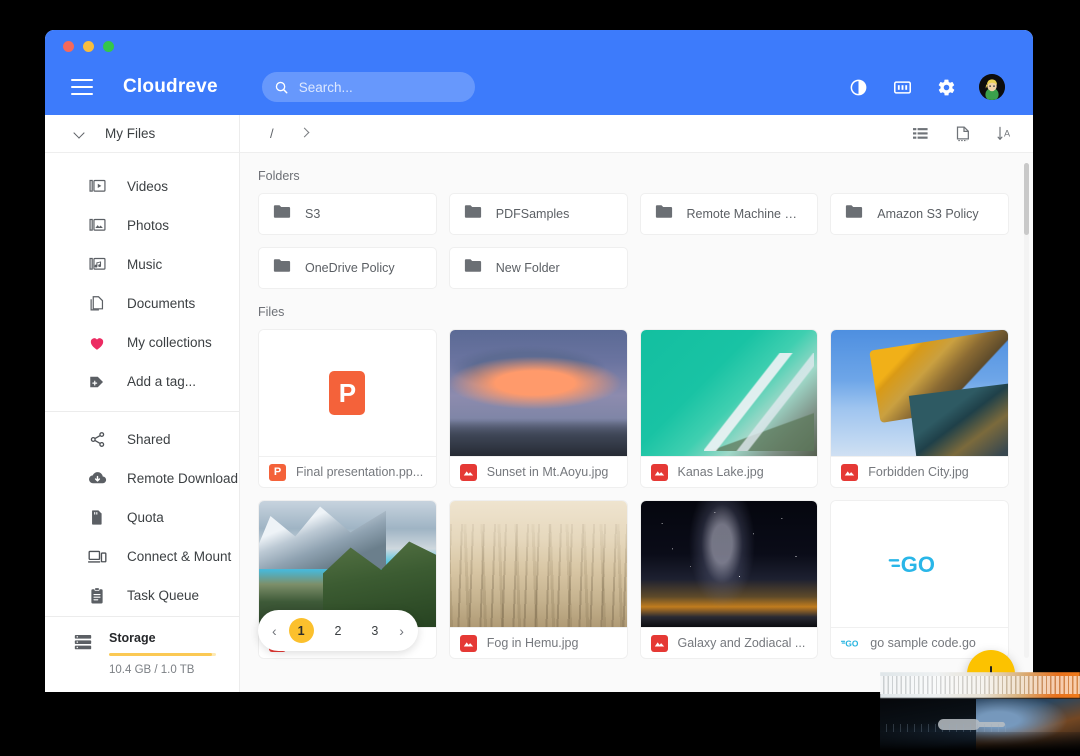 The width and height of the screenshot is (1080, 756). Describe the element at coordinates (401, 631) in the screenshot. I see `chevron-right-icon: ›` at that location.